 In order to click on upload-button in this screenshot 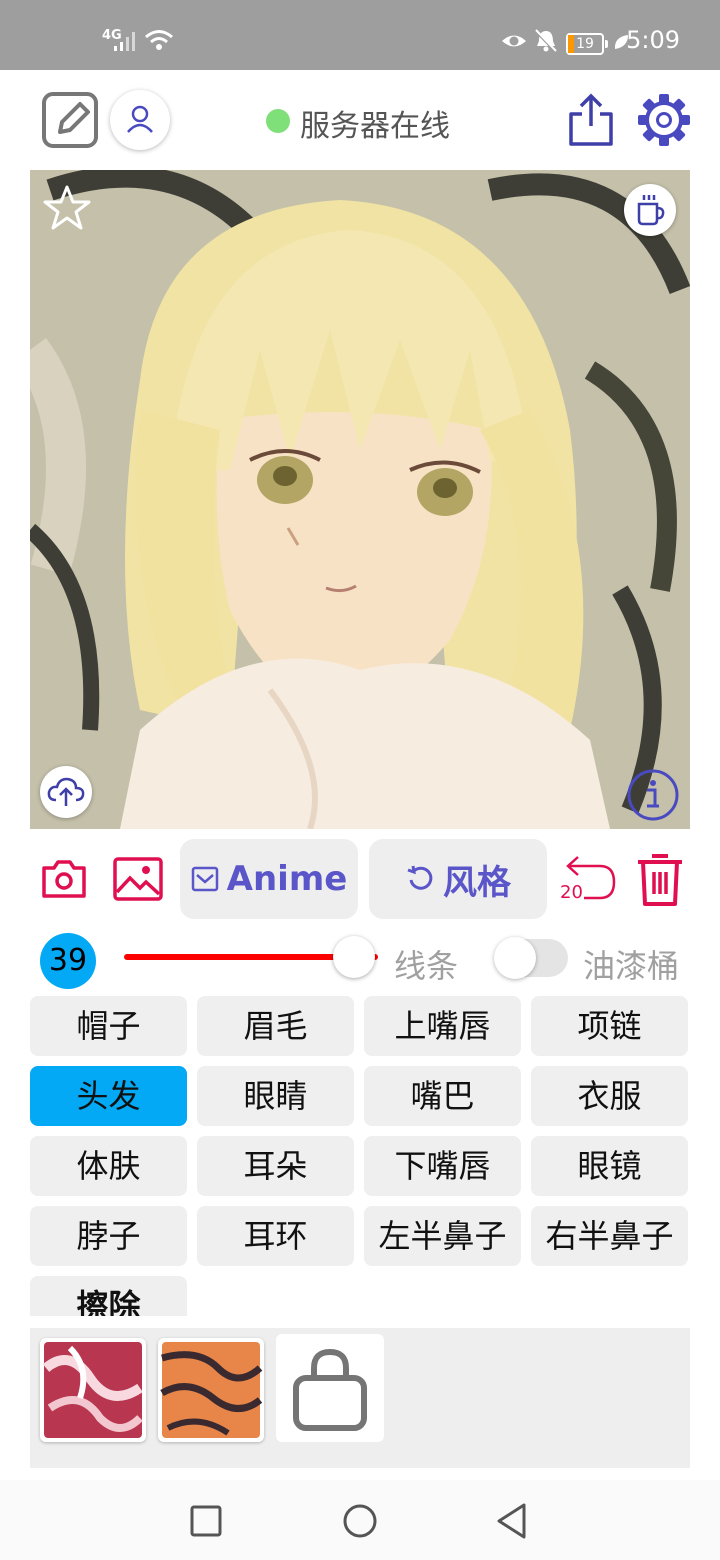, I will do `click(66, 792)`.